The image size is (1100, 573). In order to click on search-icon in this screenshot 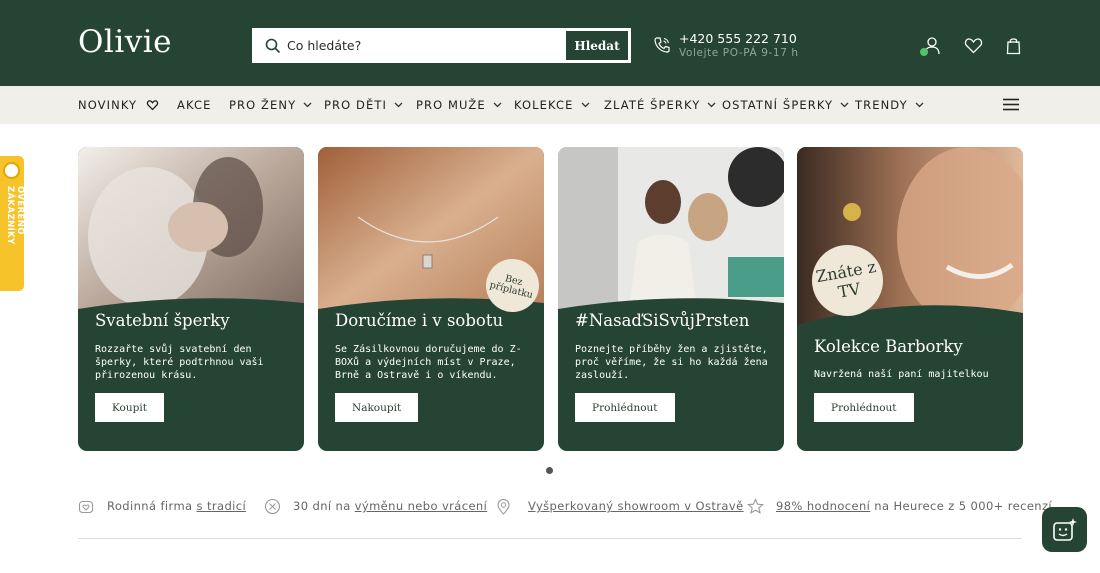, I will do `click(273, 45)`.